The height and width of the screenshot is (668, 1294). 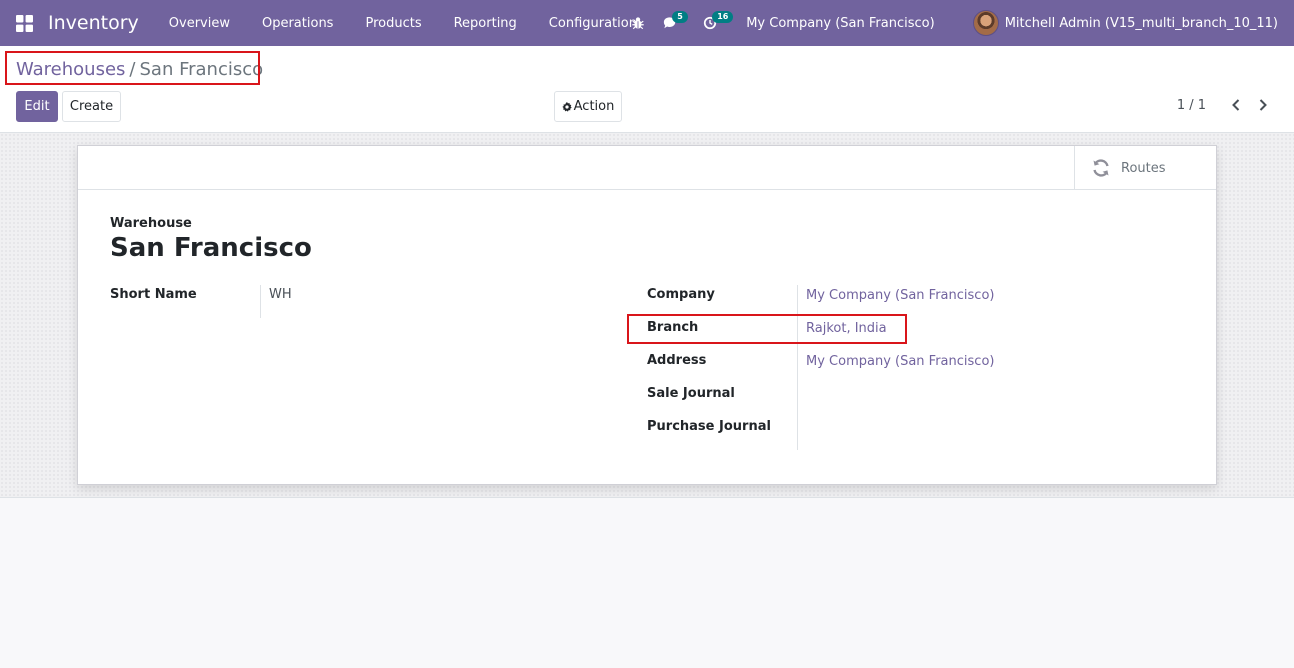 What do you see at coordinates (393, 23) in the screenshot?
I see `menu-products: Products` at bounding box center [393, 23].